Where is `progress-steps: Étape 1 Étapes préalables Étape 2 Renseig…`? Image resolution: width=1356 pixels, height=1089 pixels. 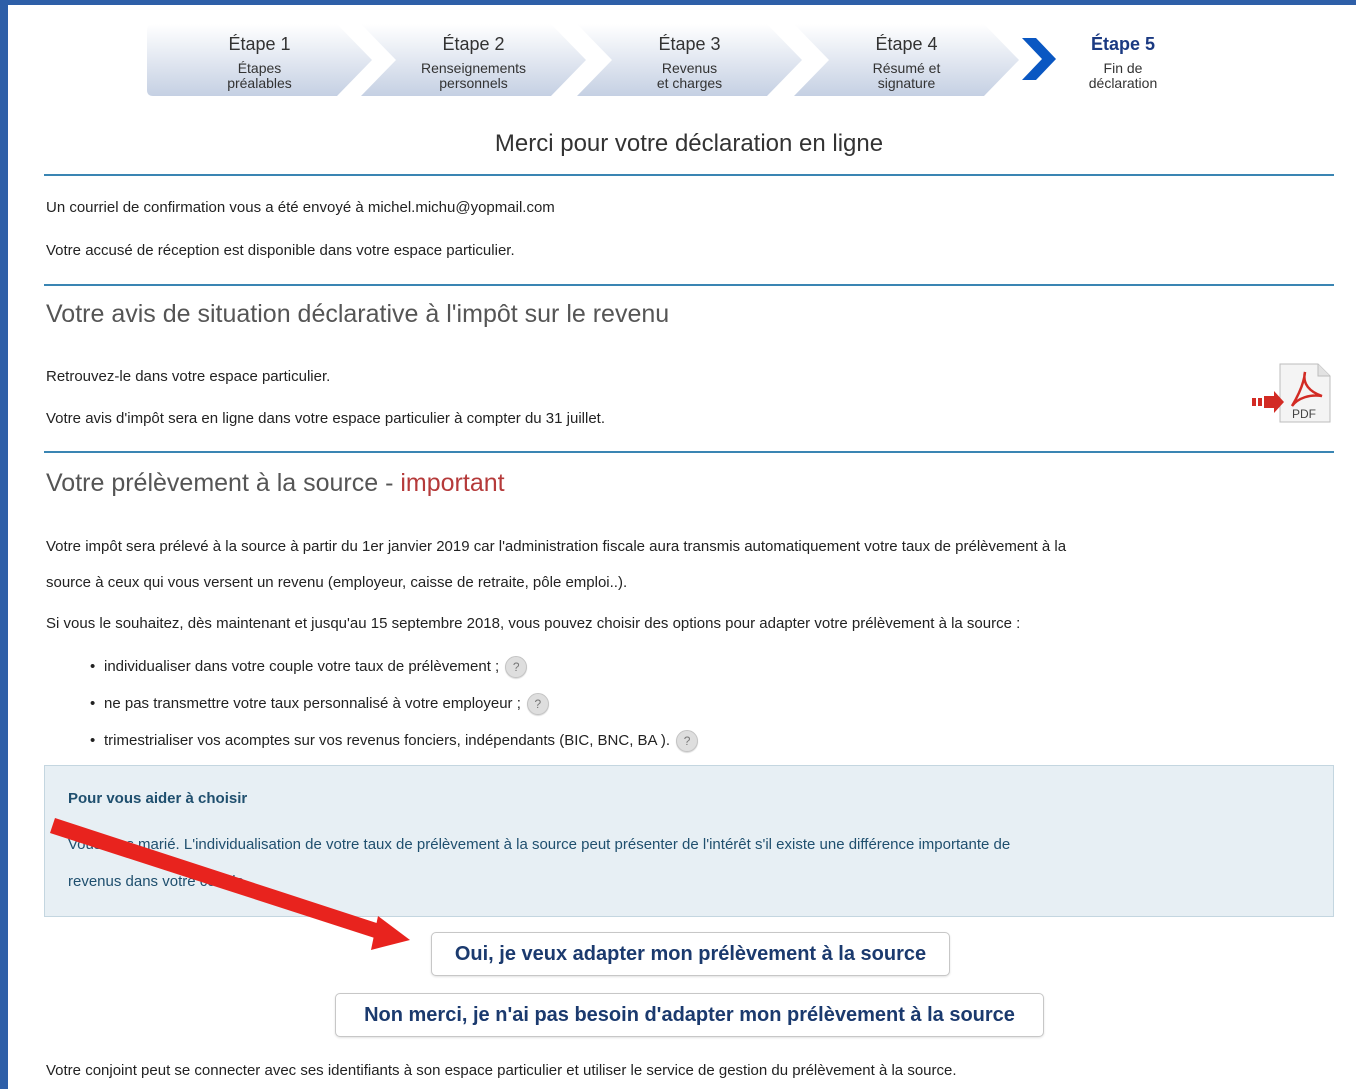
progress-steps: Étape 1 Étapes préalables Étape 2 Renseig… is located at coordinates (678, 60).